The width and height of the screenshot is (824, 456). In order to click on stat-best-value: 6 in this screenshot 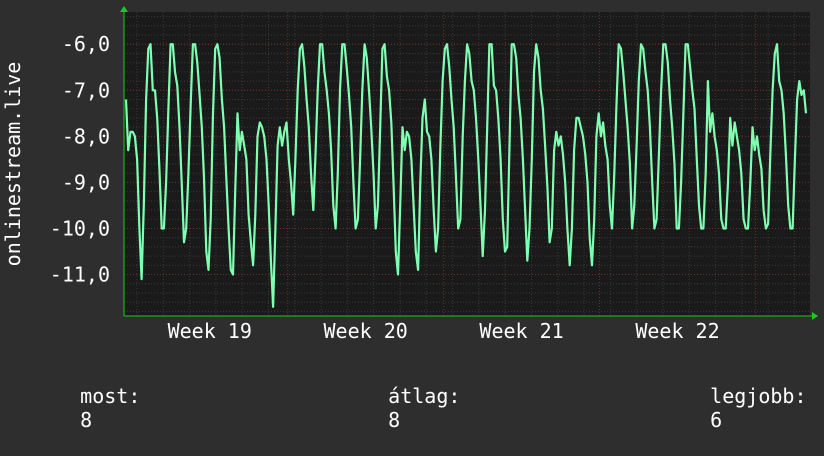, I will do `click(716, 420)`.